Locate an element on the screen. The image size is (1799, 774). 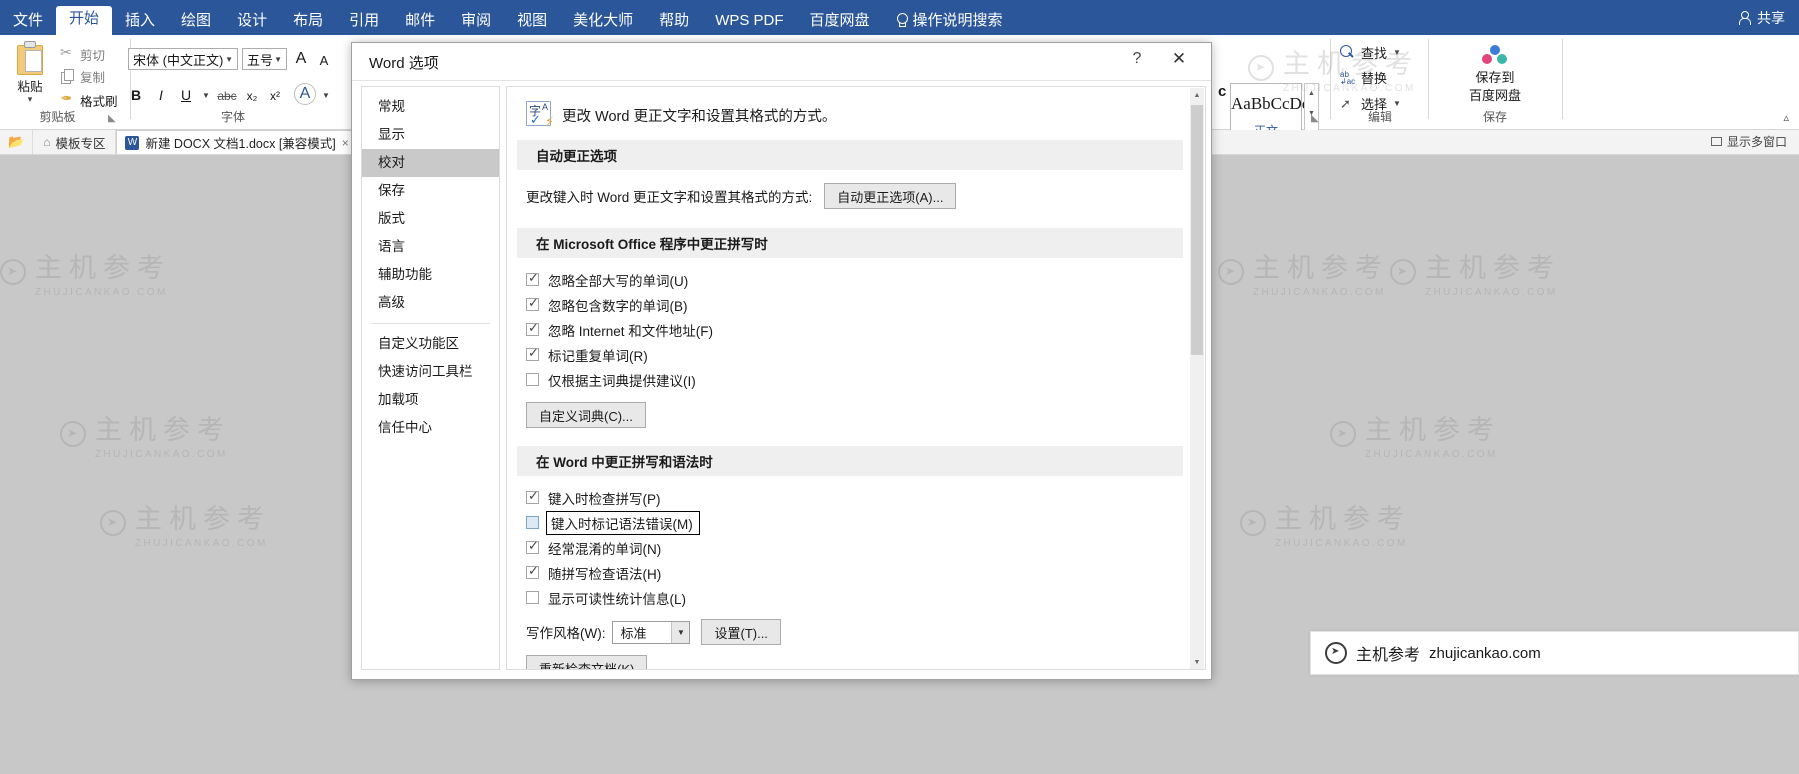
open-folder-icon: 📂 is located at coordinates (16, 142).